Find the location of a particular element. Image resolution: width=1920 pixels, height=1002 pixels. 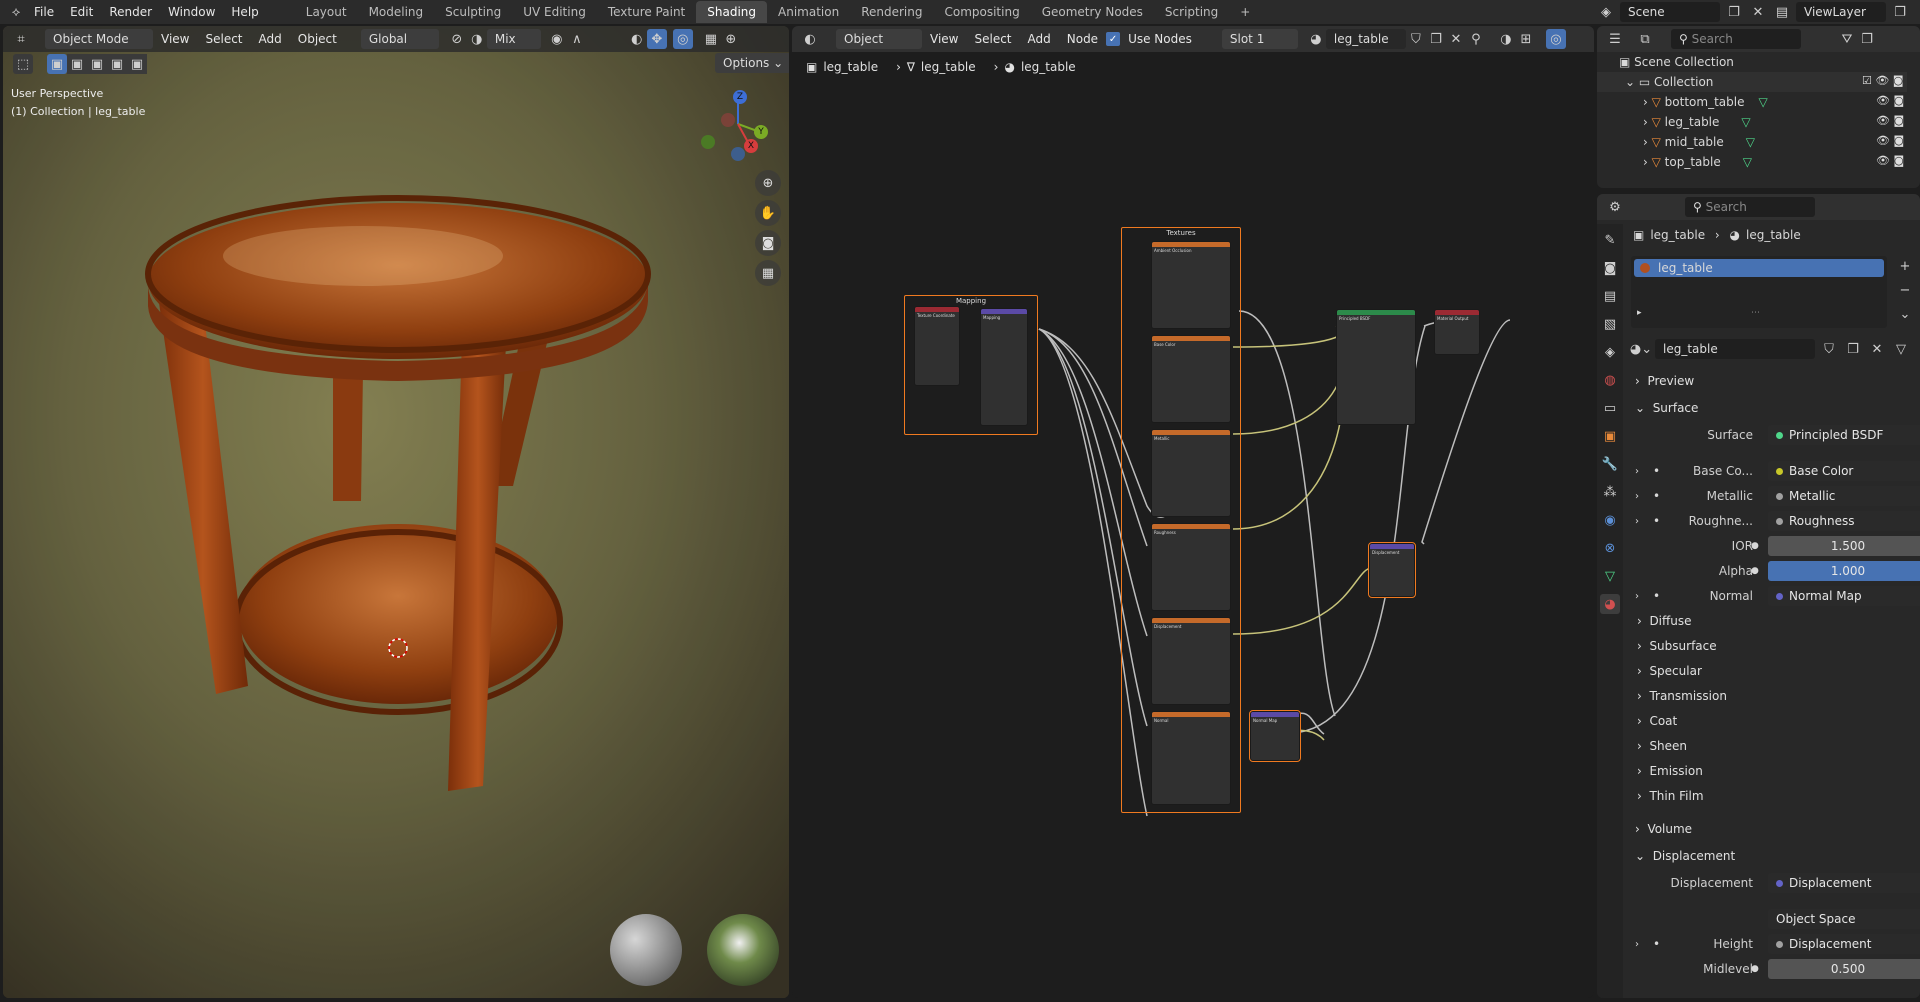

surface-panel-header: ⌄ Surface is located at coordinates (1771, 408).